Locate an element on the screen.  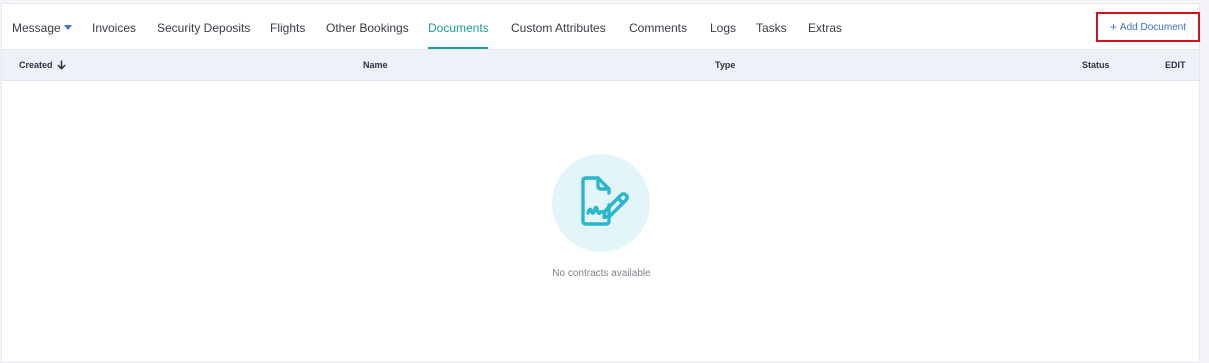
empty-state-badge is located at coordinates (601, 203).